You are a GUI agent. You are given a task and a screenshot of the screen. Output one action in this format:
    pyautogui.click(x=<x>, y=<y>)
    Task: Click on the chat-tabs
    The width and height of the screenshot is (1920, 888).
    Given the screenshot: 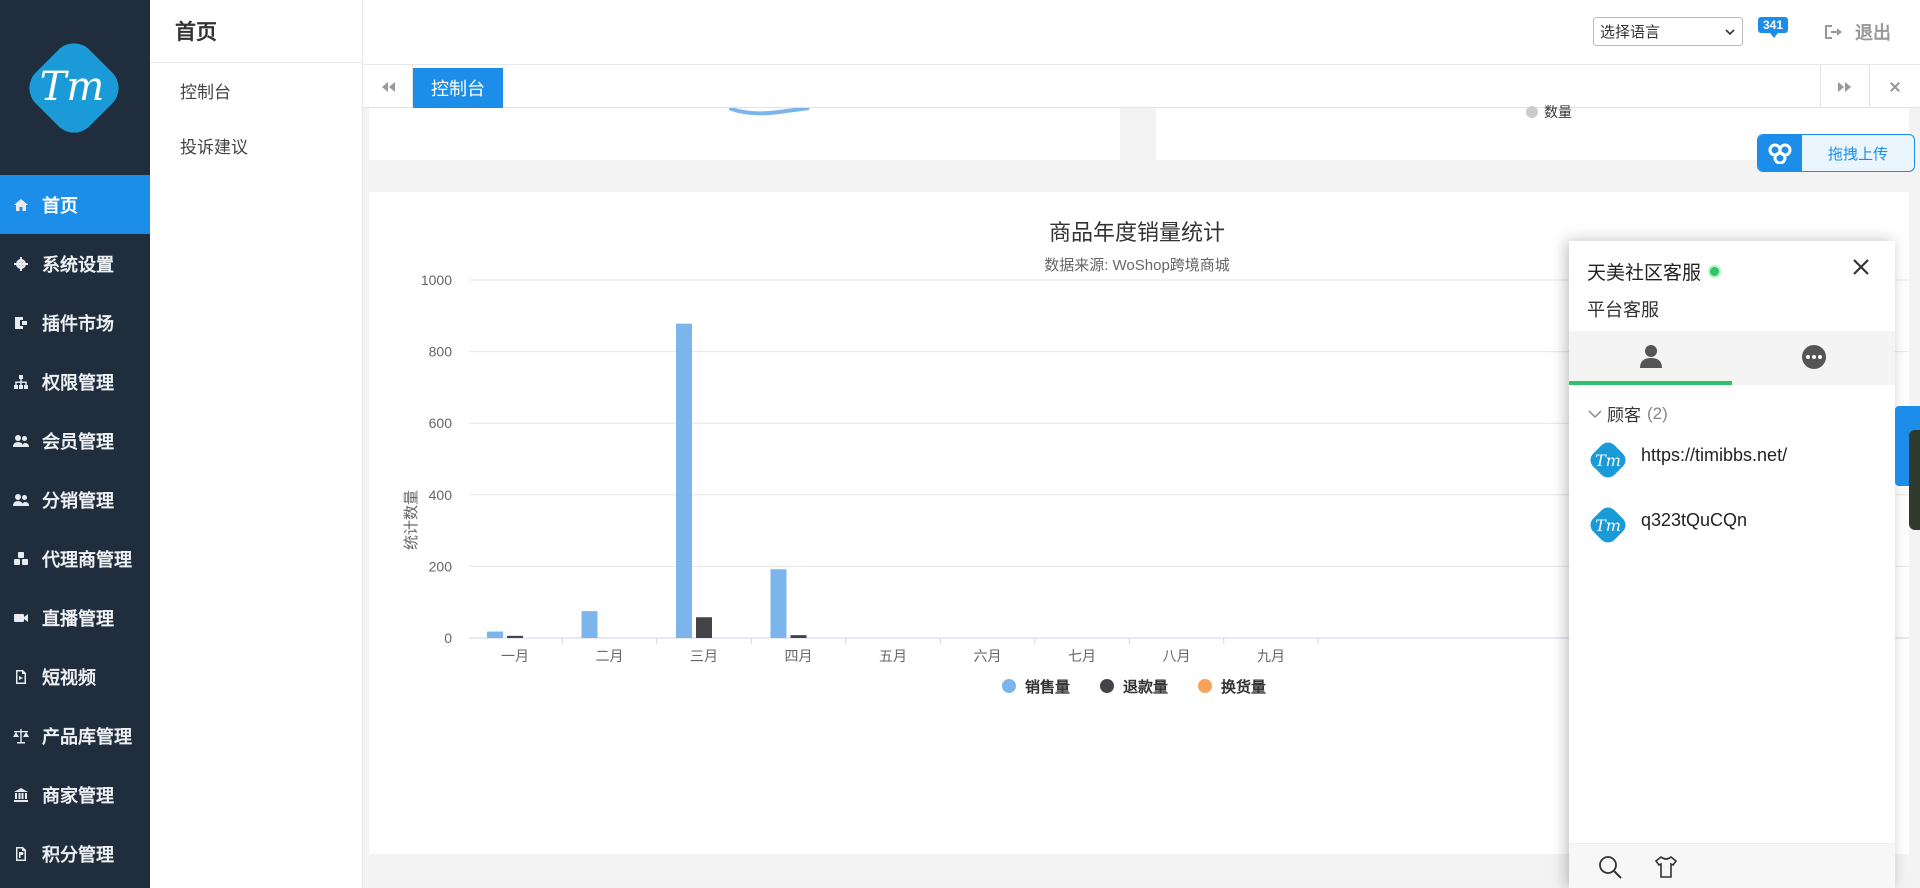 What is the action you would take?
    pyautogui.click(x=1732, y=358)
    